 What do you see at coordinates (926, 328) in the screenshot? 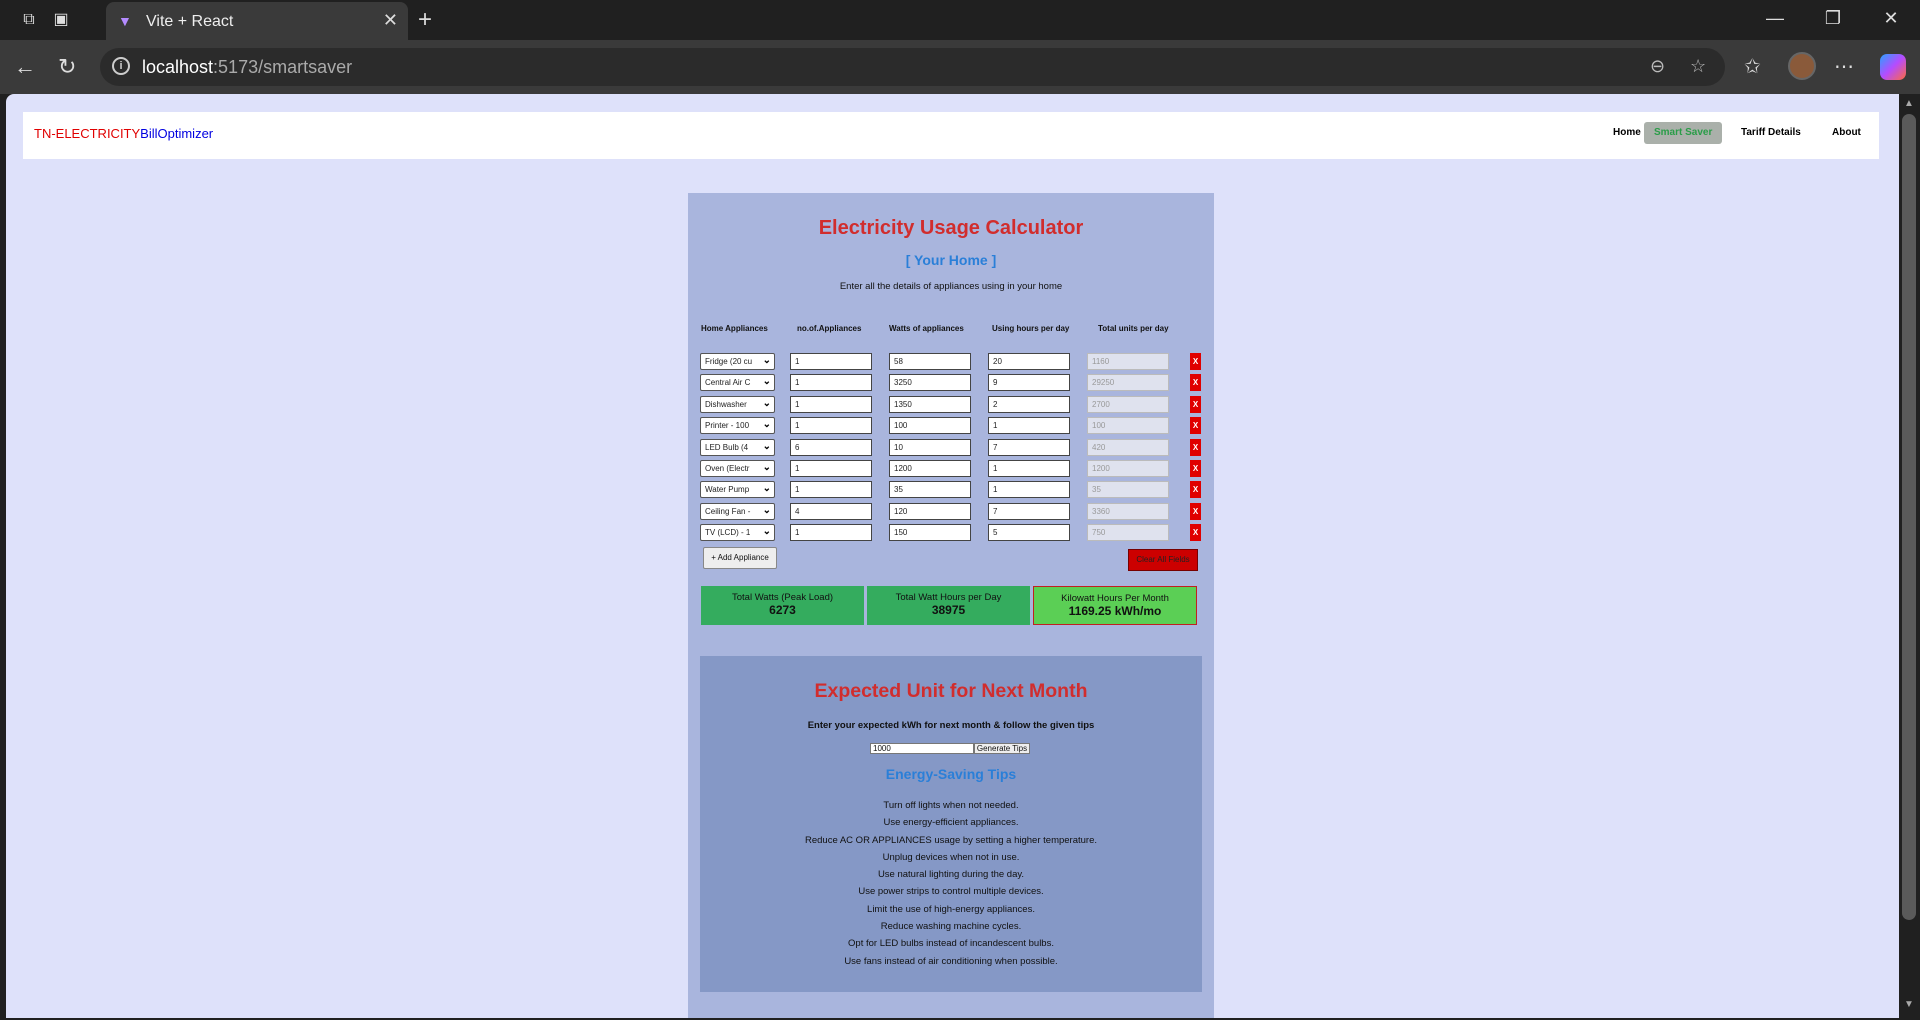
I see `header-watts: Watts of appliances` at bounding box center [926, 328].